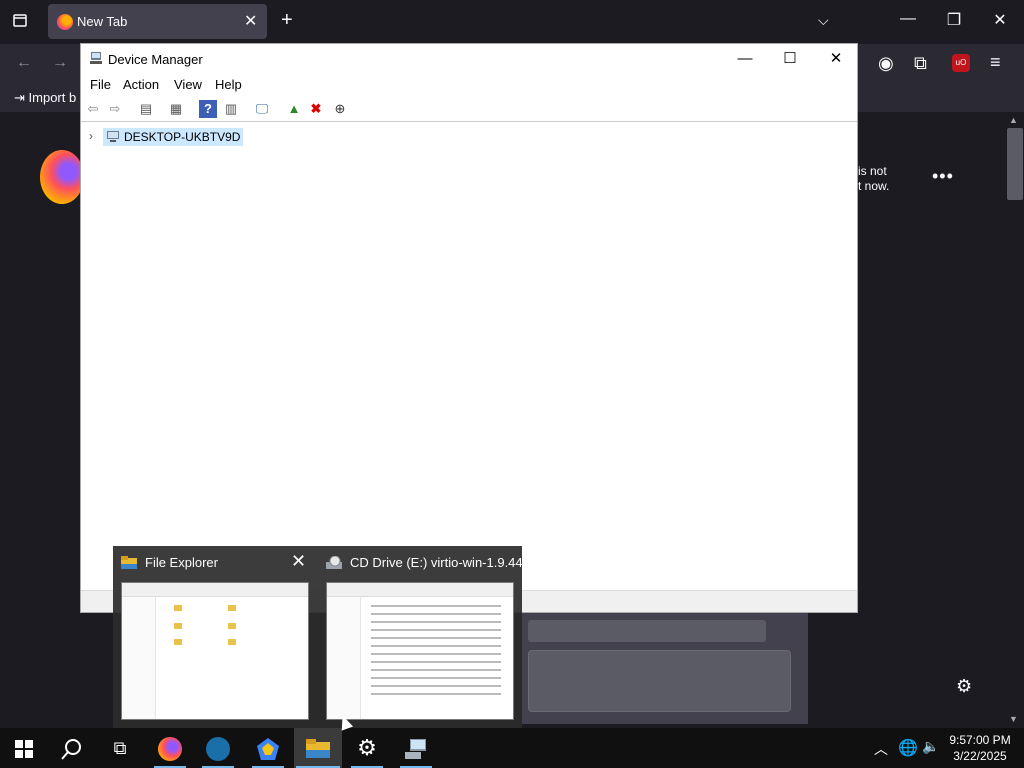 The height and width of the screenshot is (768, 1024). I want to click on settings-gear-icon: ⚙, so click(964, 686).